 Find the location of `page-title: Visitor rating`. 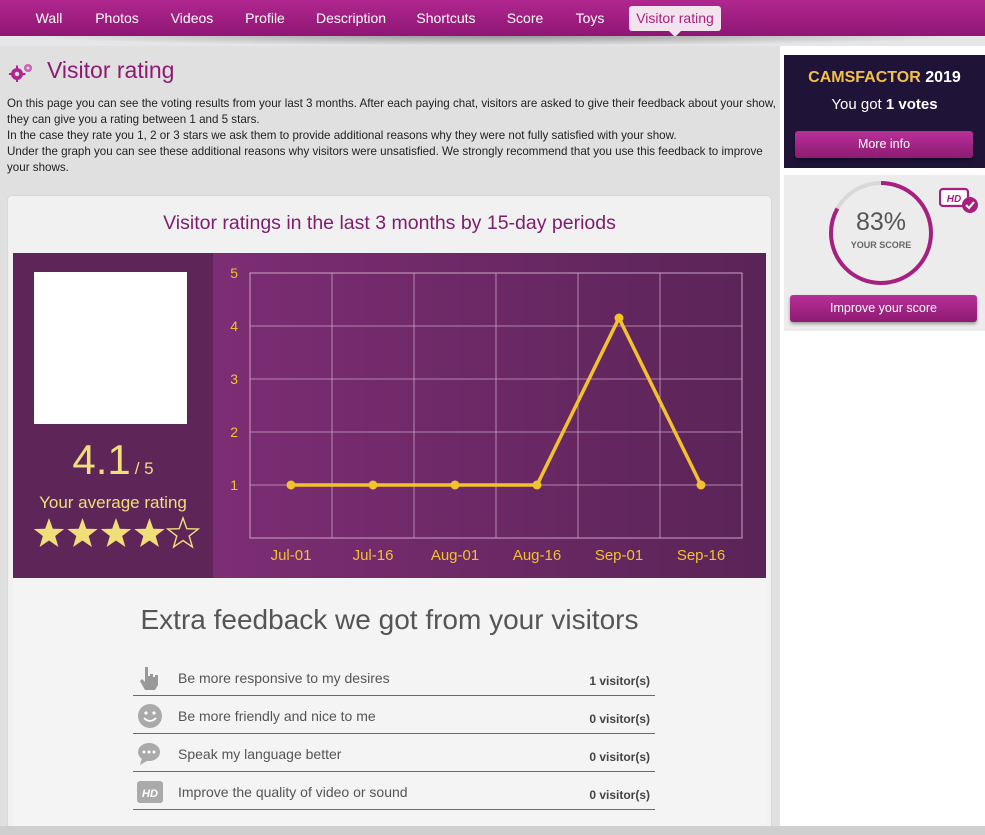

page-title: Visitor rating is located at coordinates (111, 70).